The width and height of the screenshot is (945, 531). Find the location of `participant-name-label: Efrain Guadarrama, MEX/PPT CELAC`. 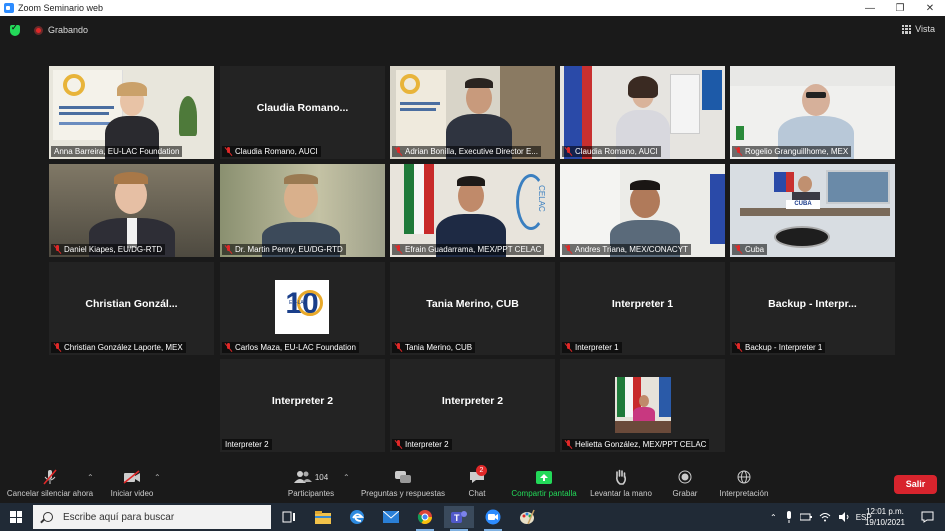

participant-name-label: Efrain Guadarrama, MEX/PPT CELAC is located at coordinates (468, 249).